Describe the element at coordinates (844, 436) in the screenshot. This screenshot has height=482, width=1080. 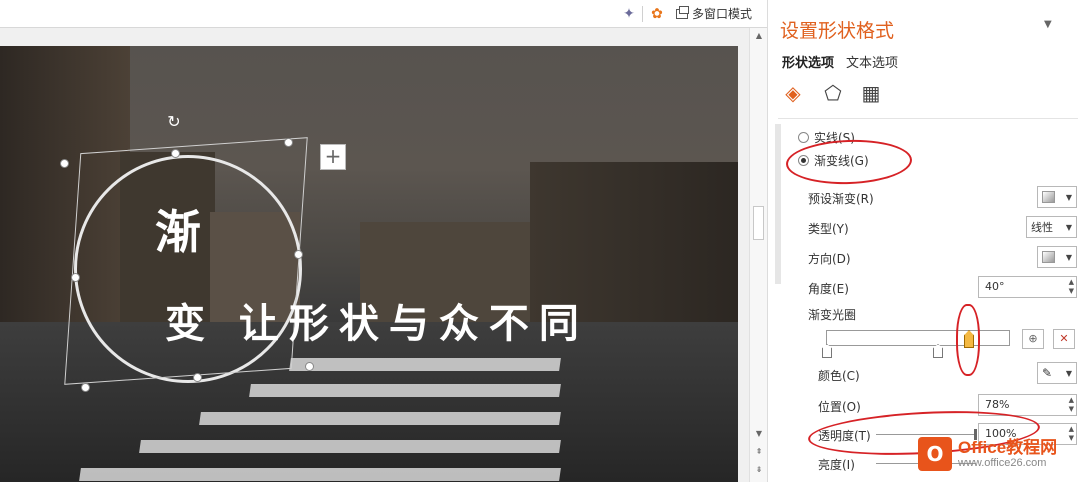
I see `transparency-label: 透明度(T)` at that location.